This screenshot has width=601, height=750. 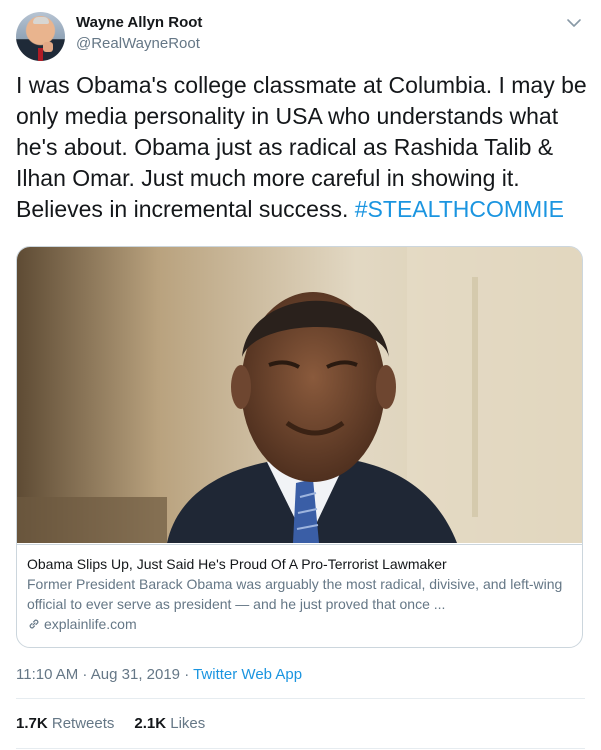 I want to click on chevron-down-icon, so click(x=574, y=23).